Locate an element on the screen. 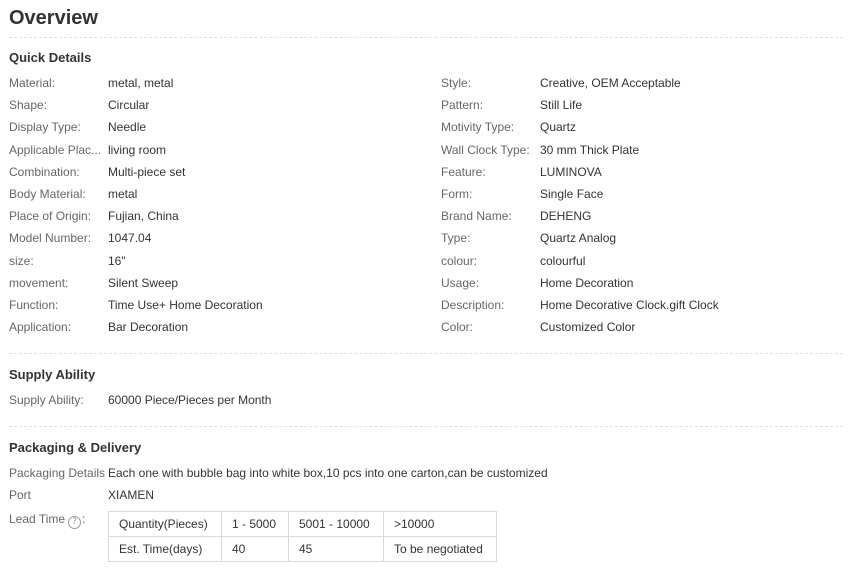  detail-value: Silent Sweep is located at coordinates (143, 283).